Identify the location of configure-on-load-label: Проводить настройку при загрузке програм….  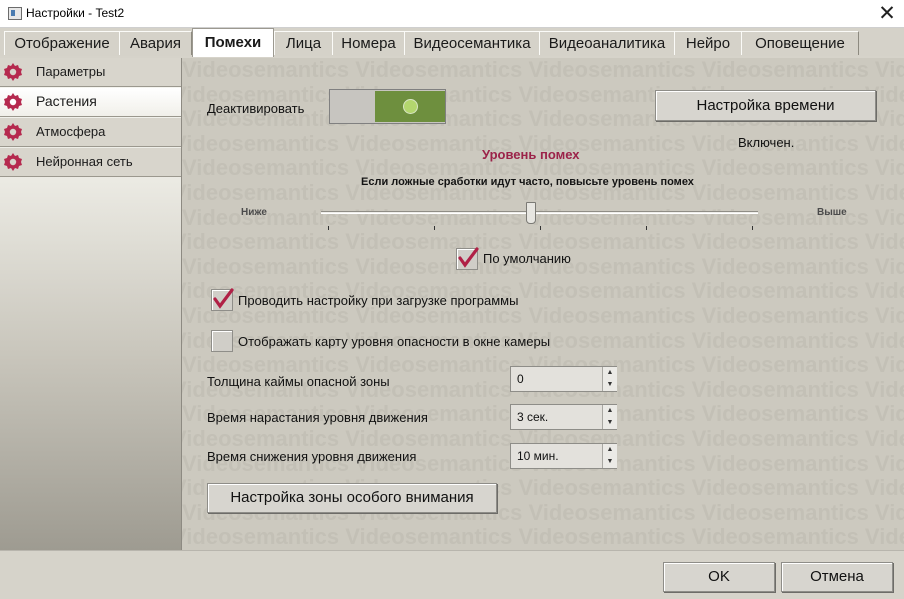
(378, 300).